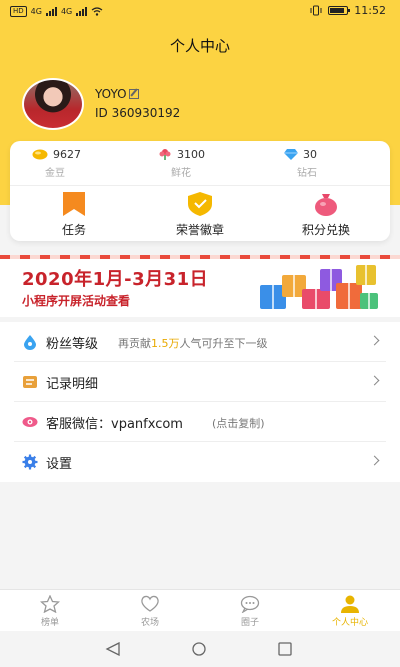 Image resolution: width=400 pixels, height=667 pixels. What do you see at coordinates (111, 94) in the screenshot?
I see `username: YOYO` at bounding box center [111, 94].